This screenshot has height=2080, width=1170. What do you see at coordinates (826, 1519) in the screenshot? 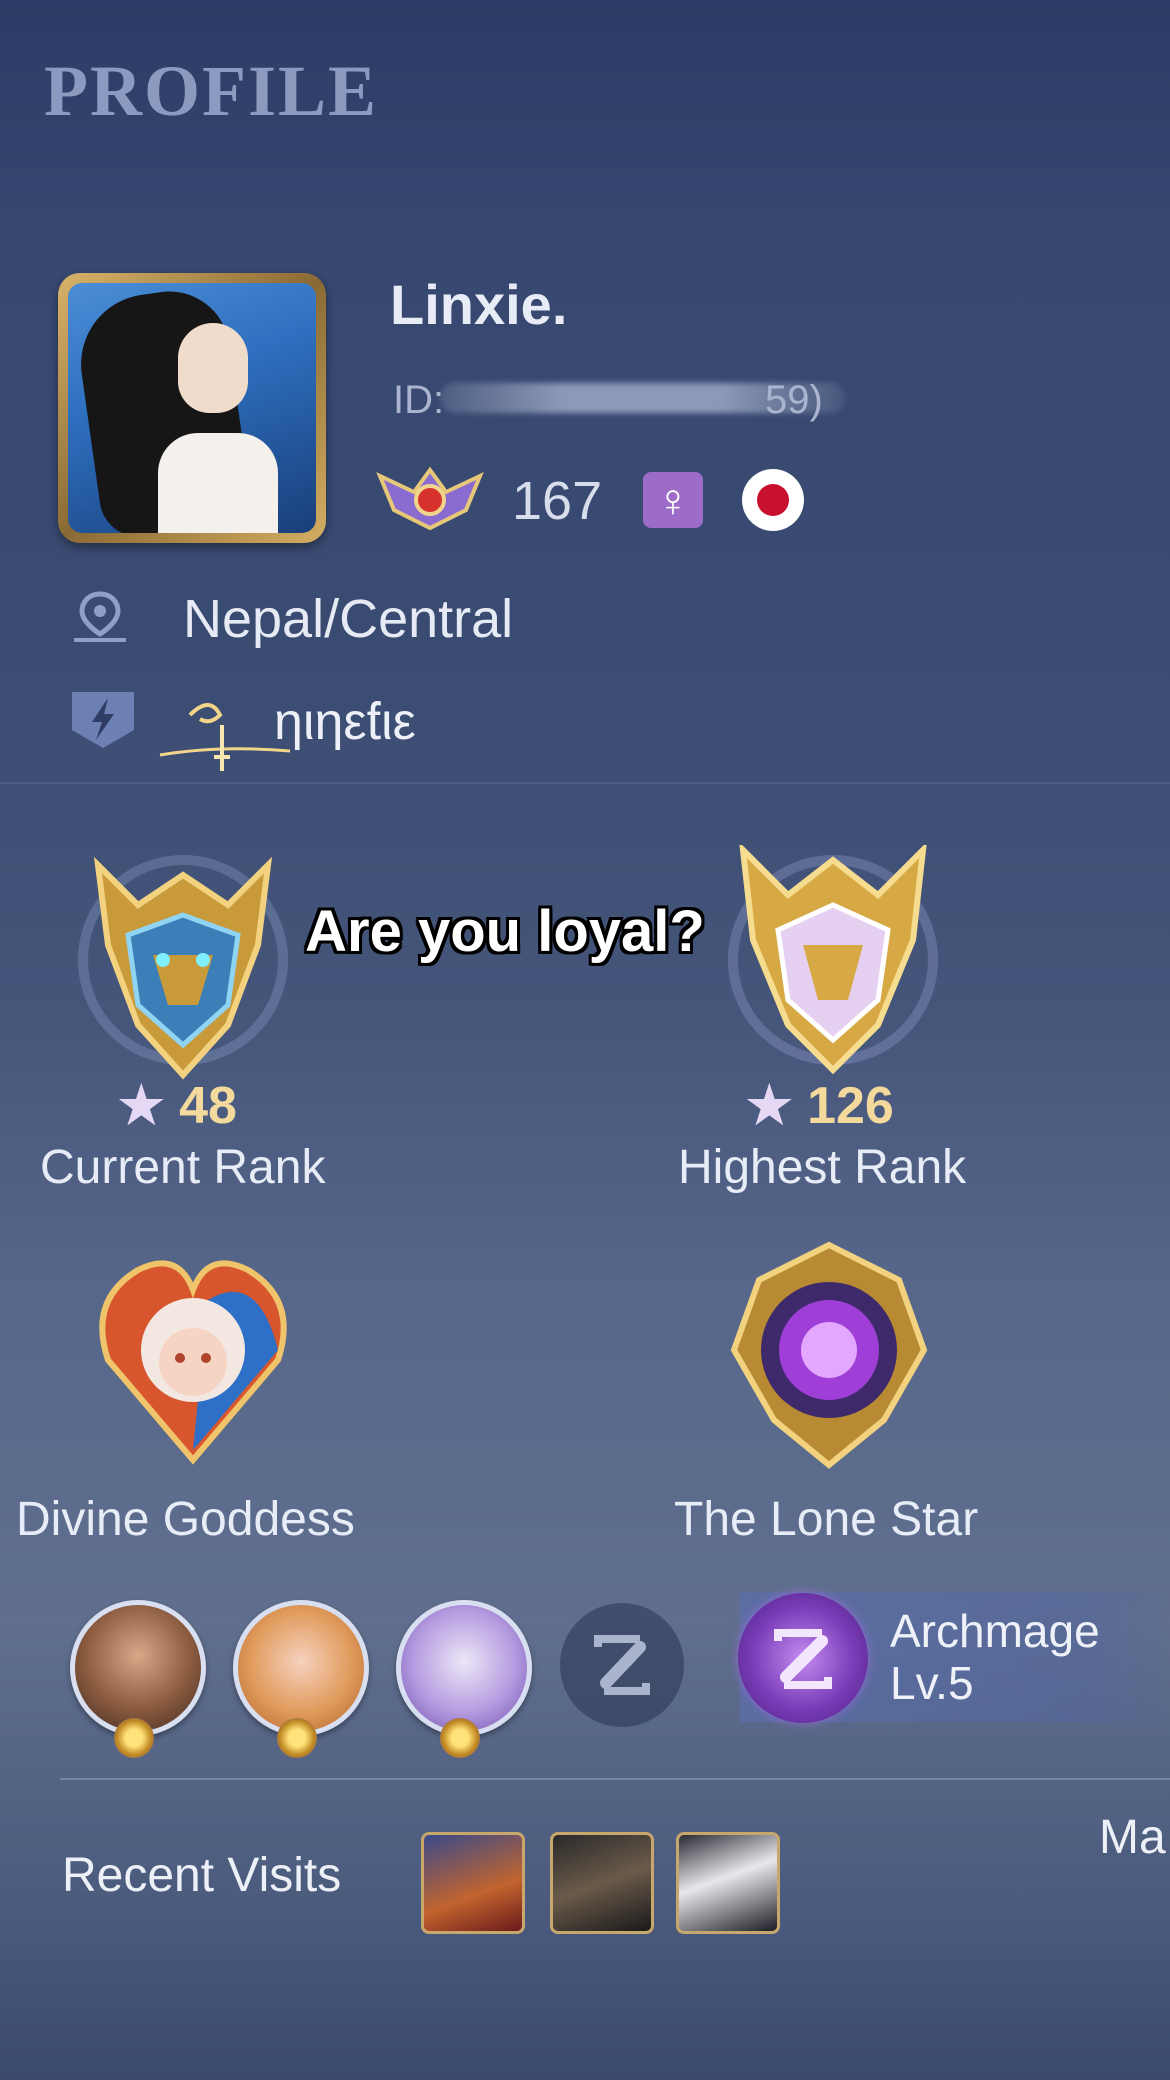
I see `lone-star-label: The Lone Star` at bounding box center [826, 1519].